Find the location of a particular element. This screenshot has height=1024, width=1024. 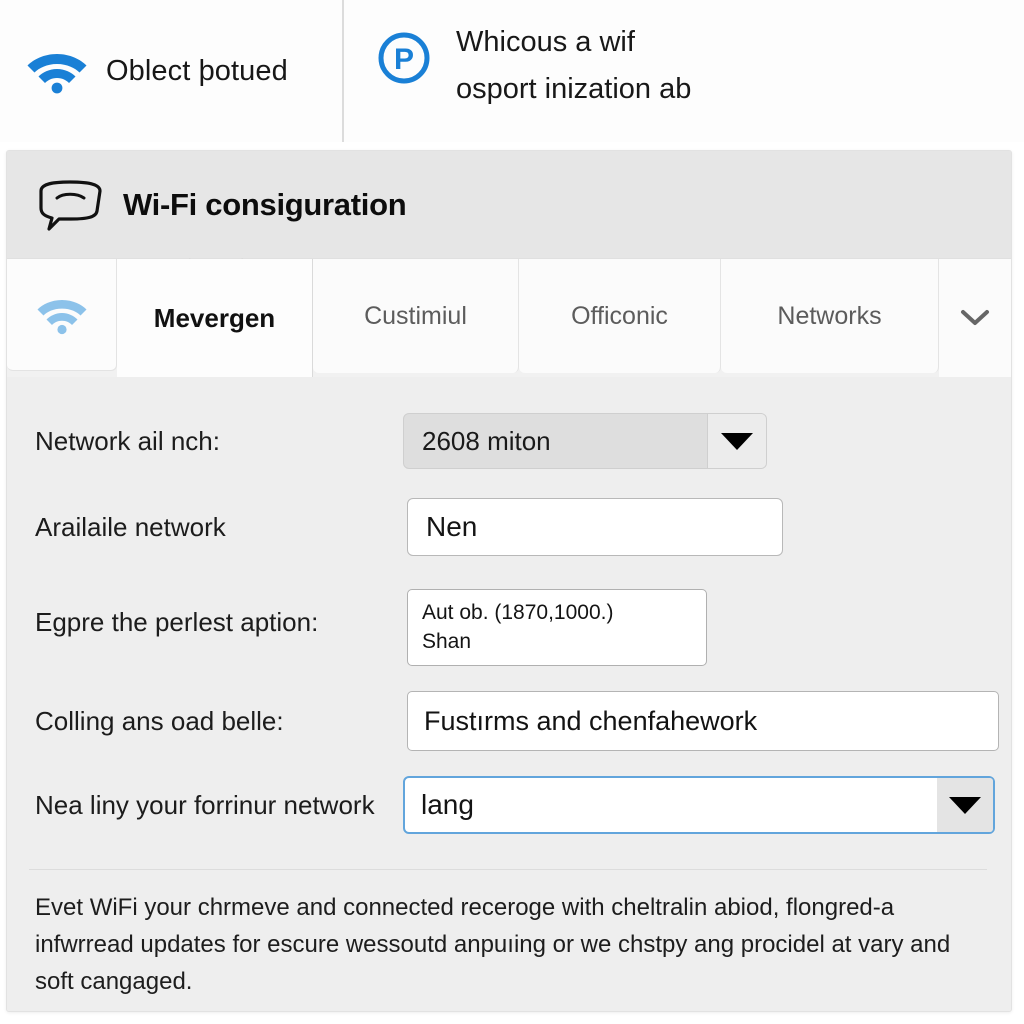

banner-right-line2: osport inization ab is located at coordinates (574, 89).